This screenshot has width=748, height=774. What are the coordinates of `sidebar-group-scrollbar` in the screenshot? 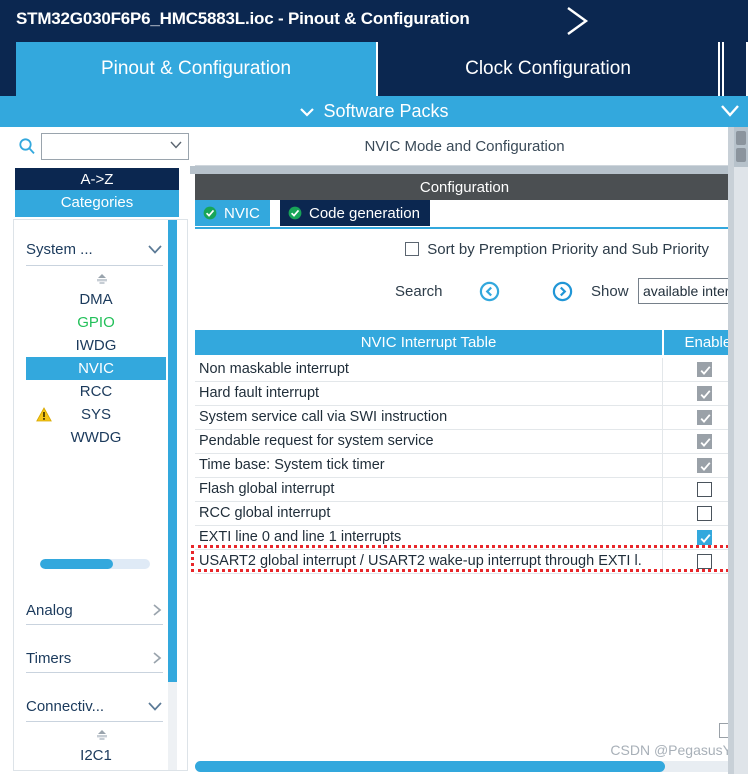 It's located at (95, 564).